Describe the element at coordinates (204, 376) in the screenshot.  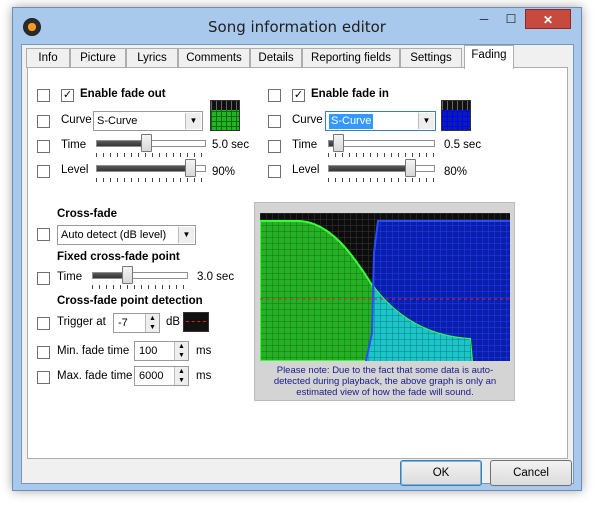
I see `max-fade-unit: ms` at that location.